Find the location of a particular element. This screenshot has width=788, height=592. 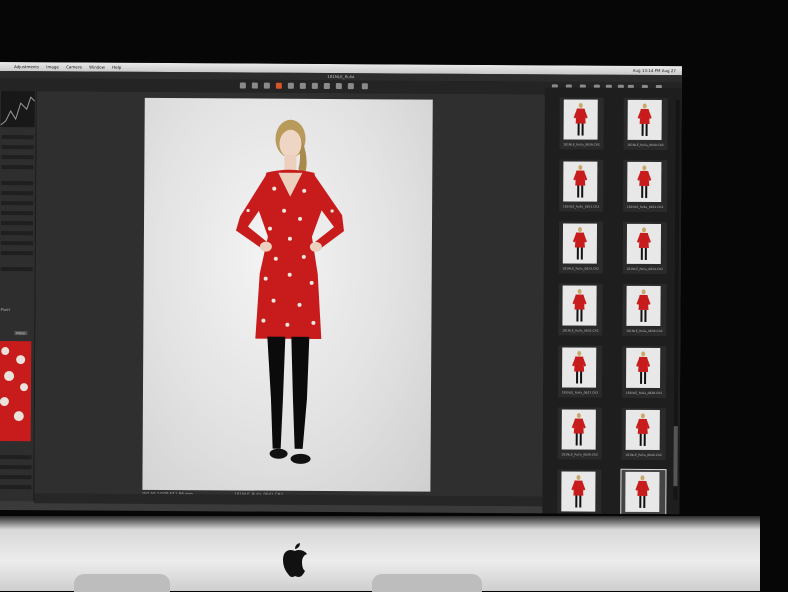

thumbnail-label: 181NLE_Rulia_0638.CR2 is located at coordinates (644, 393).